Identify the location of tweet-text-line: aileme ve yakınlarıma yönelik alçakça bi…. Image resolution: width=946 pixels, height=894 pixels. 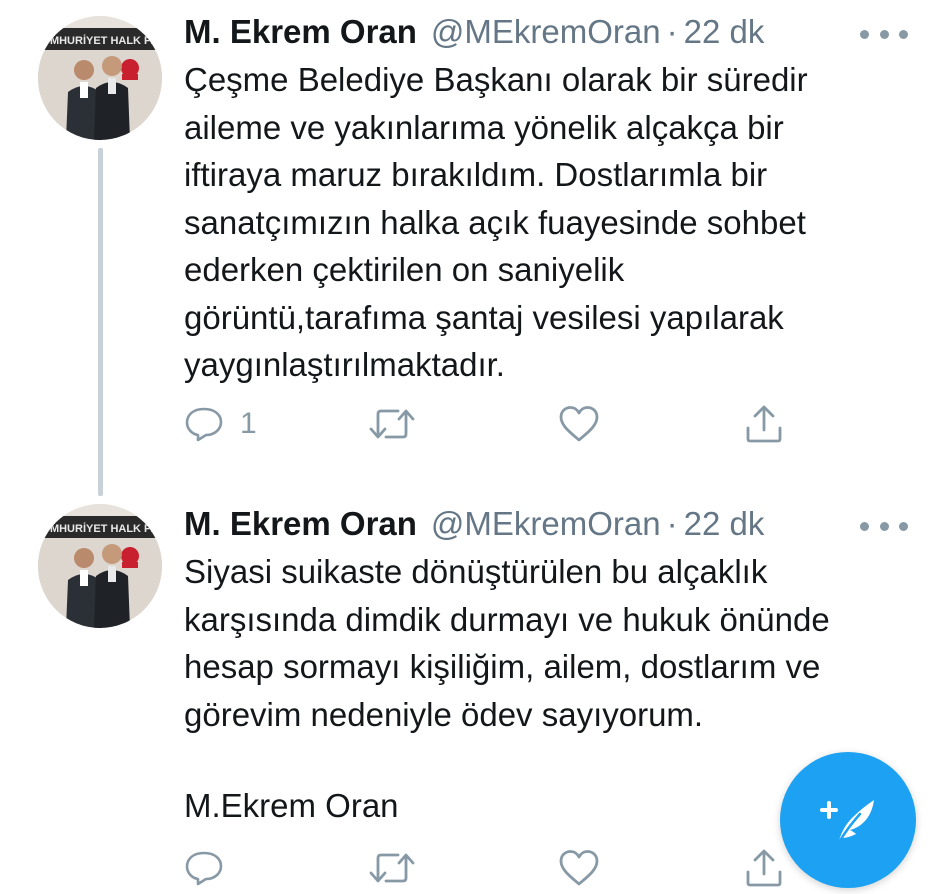
(484, 127).